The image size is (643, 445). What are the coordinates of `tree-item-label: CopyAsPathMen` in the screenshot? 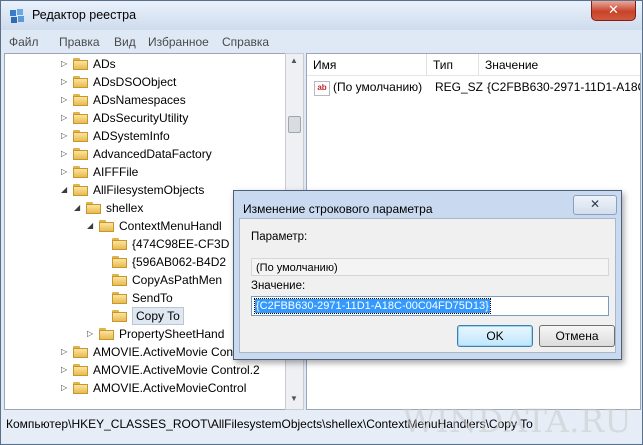 It's located at (177, 280).